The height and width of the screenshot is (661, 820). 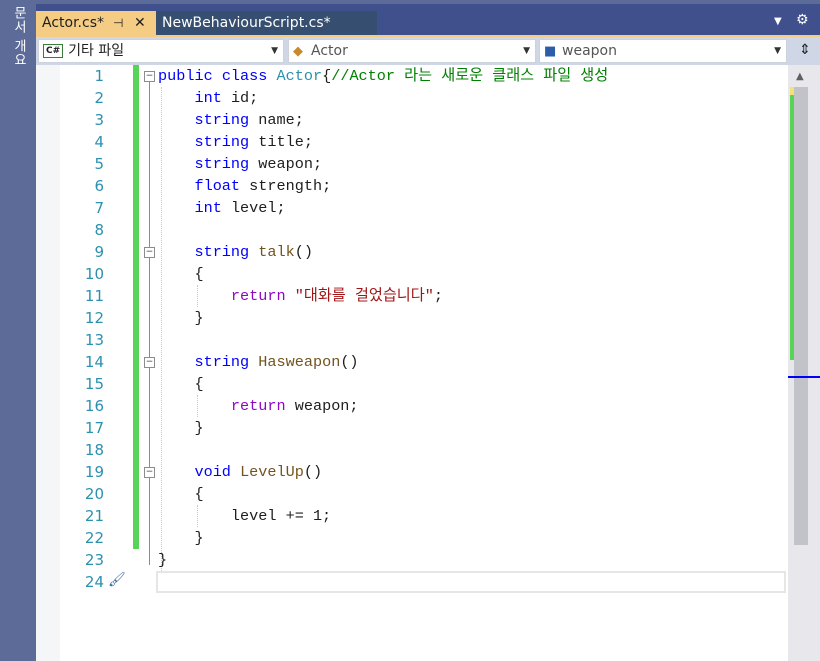 I want to click on method-name: talk, so click(x=276, y=252).